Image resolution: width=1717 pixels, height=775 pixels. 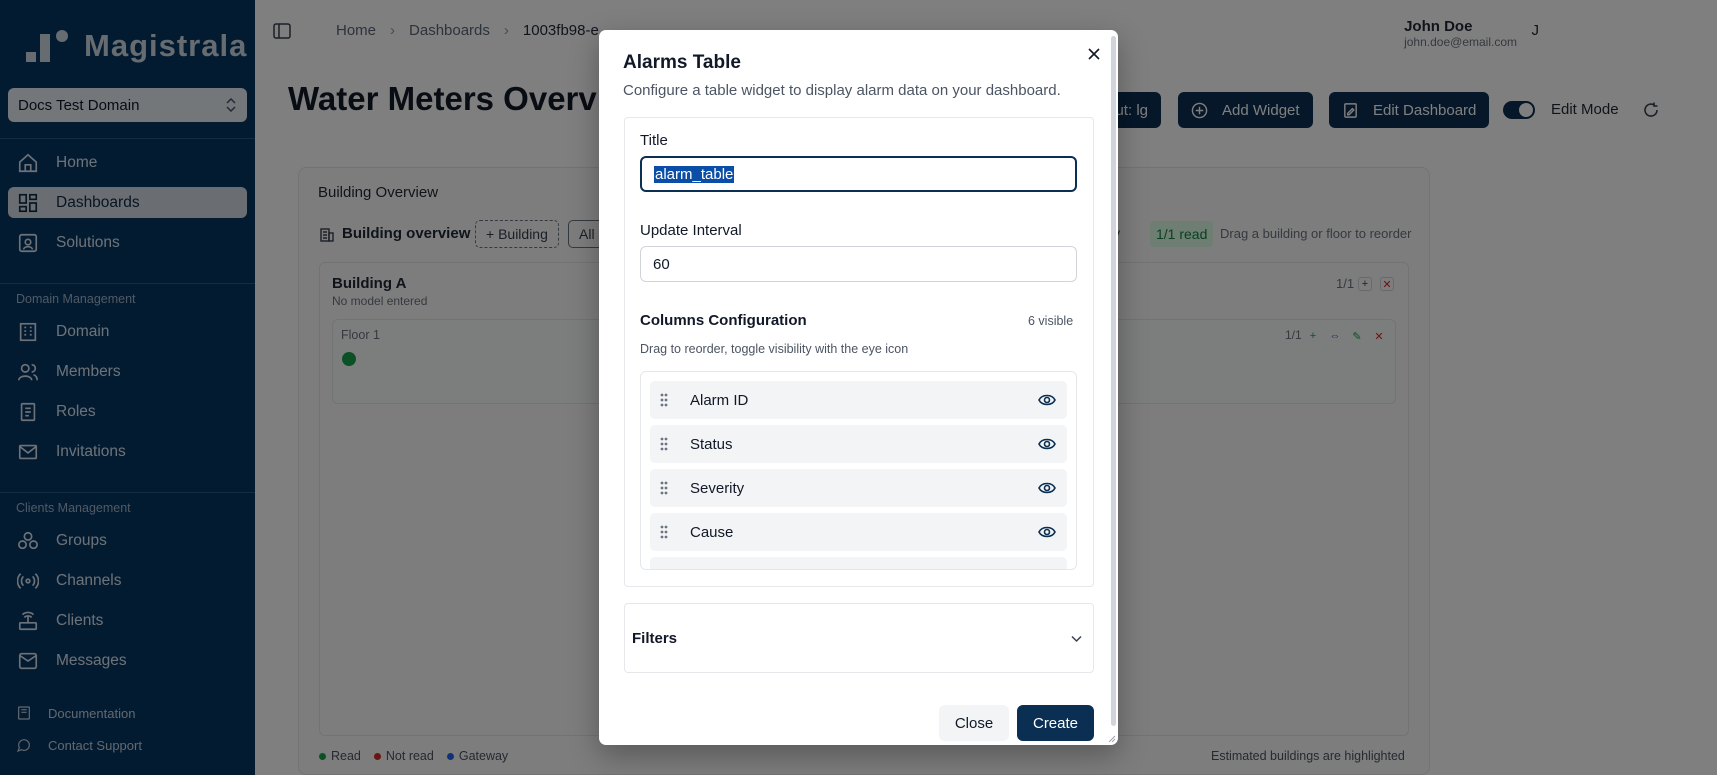 What do you see at coordinates (1094, 54) in the screenshot?
I see `close-icon` at bounding box center [1094, 54].